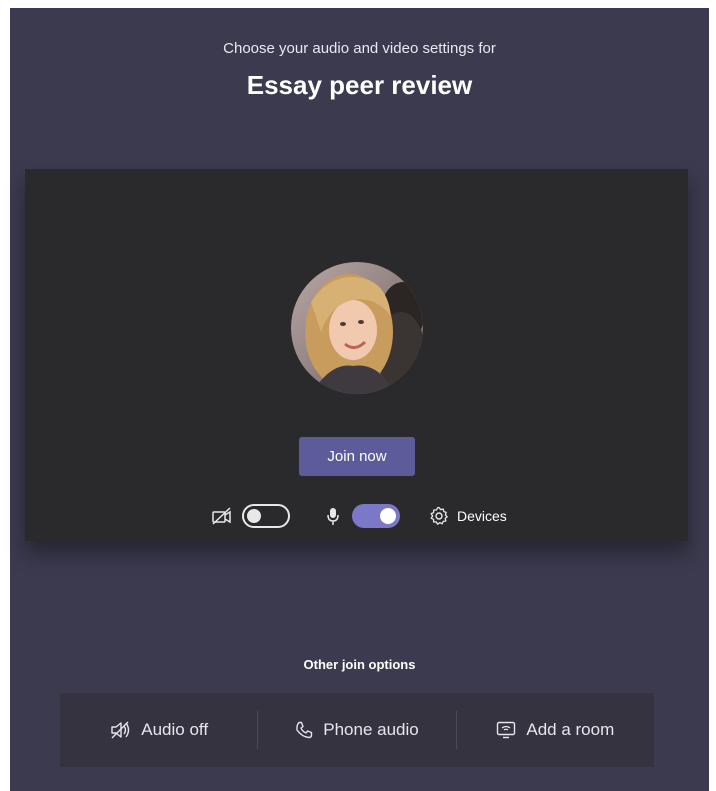  I want to click on gear-icon, so click(439, 515).